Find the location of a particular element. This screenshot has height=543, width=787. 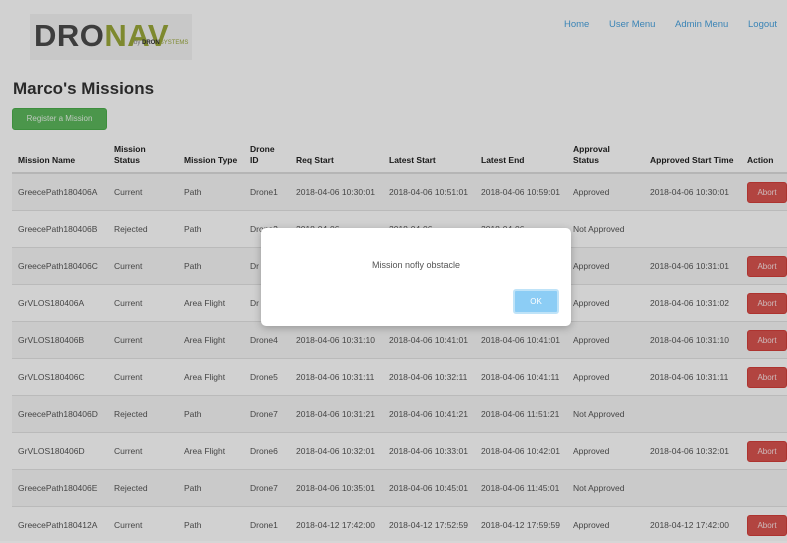

ok-button: OK is located at coordinates (536, 301).